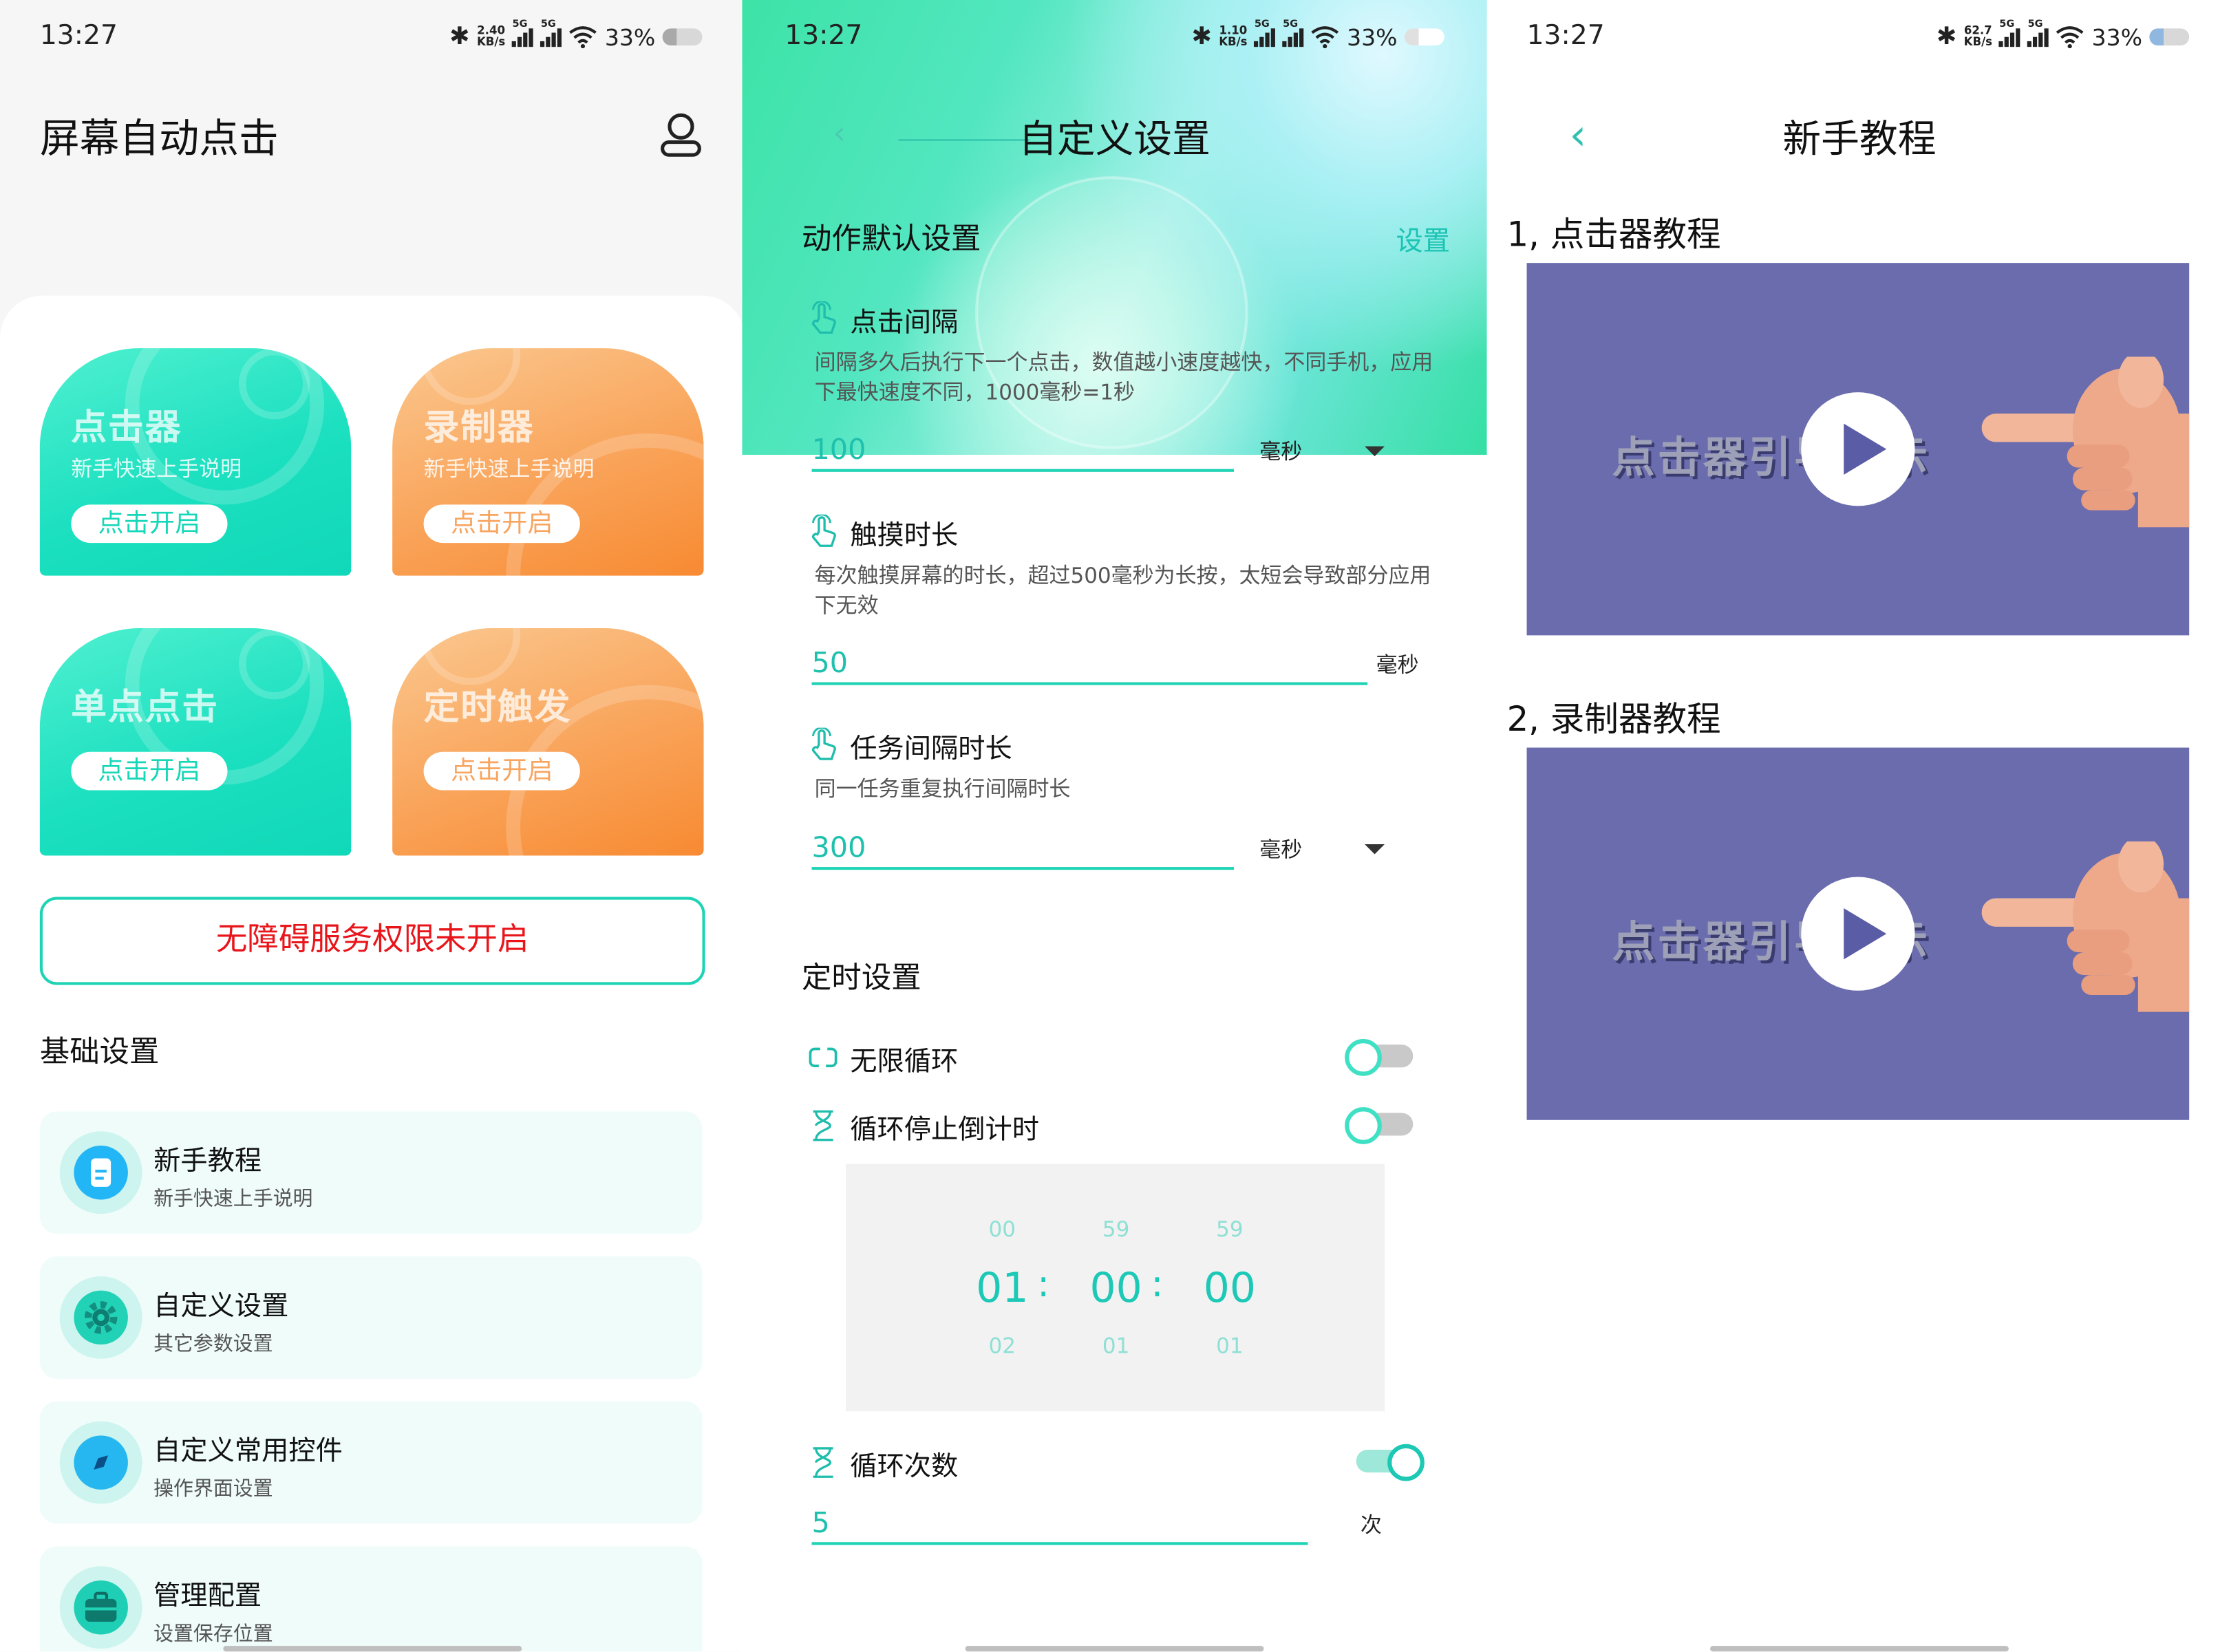  I want to click on tutorial-video-clicker: 点击器引导指示, so click(1858, 449).